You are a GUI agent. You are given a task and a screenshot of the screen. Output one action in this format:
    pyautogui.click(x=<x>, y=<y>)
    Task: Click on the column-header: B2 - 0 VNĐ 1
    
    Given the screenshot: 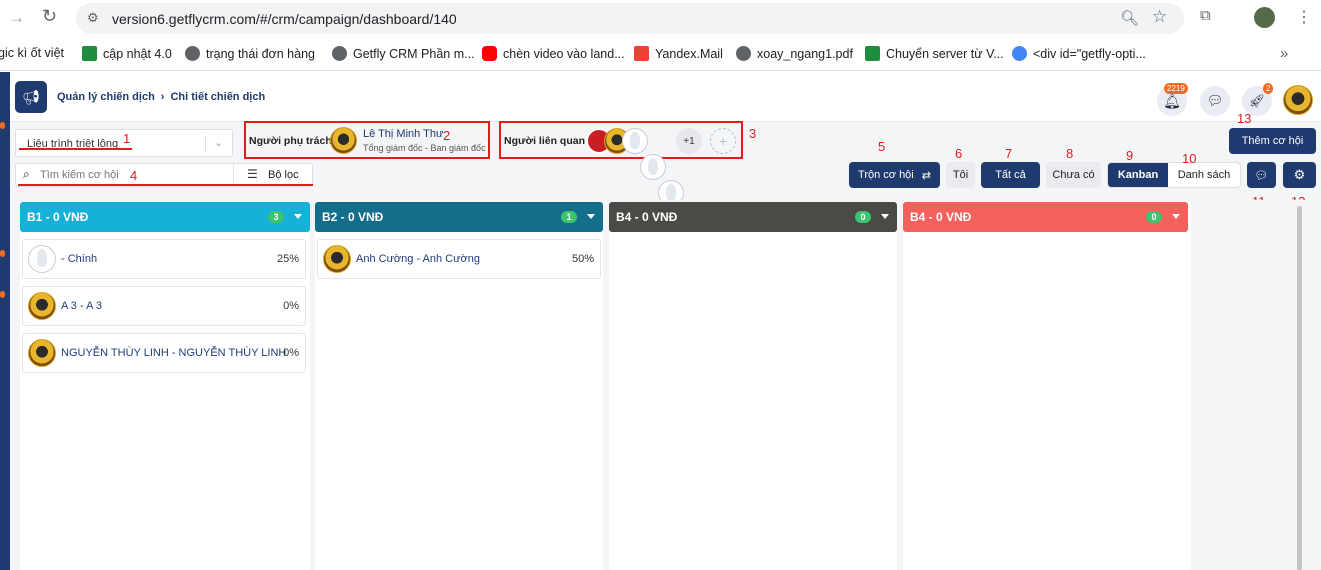 What is the action you would take?
    pyautogui.click(x=459, y=217)
    